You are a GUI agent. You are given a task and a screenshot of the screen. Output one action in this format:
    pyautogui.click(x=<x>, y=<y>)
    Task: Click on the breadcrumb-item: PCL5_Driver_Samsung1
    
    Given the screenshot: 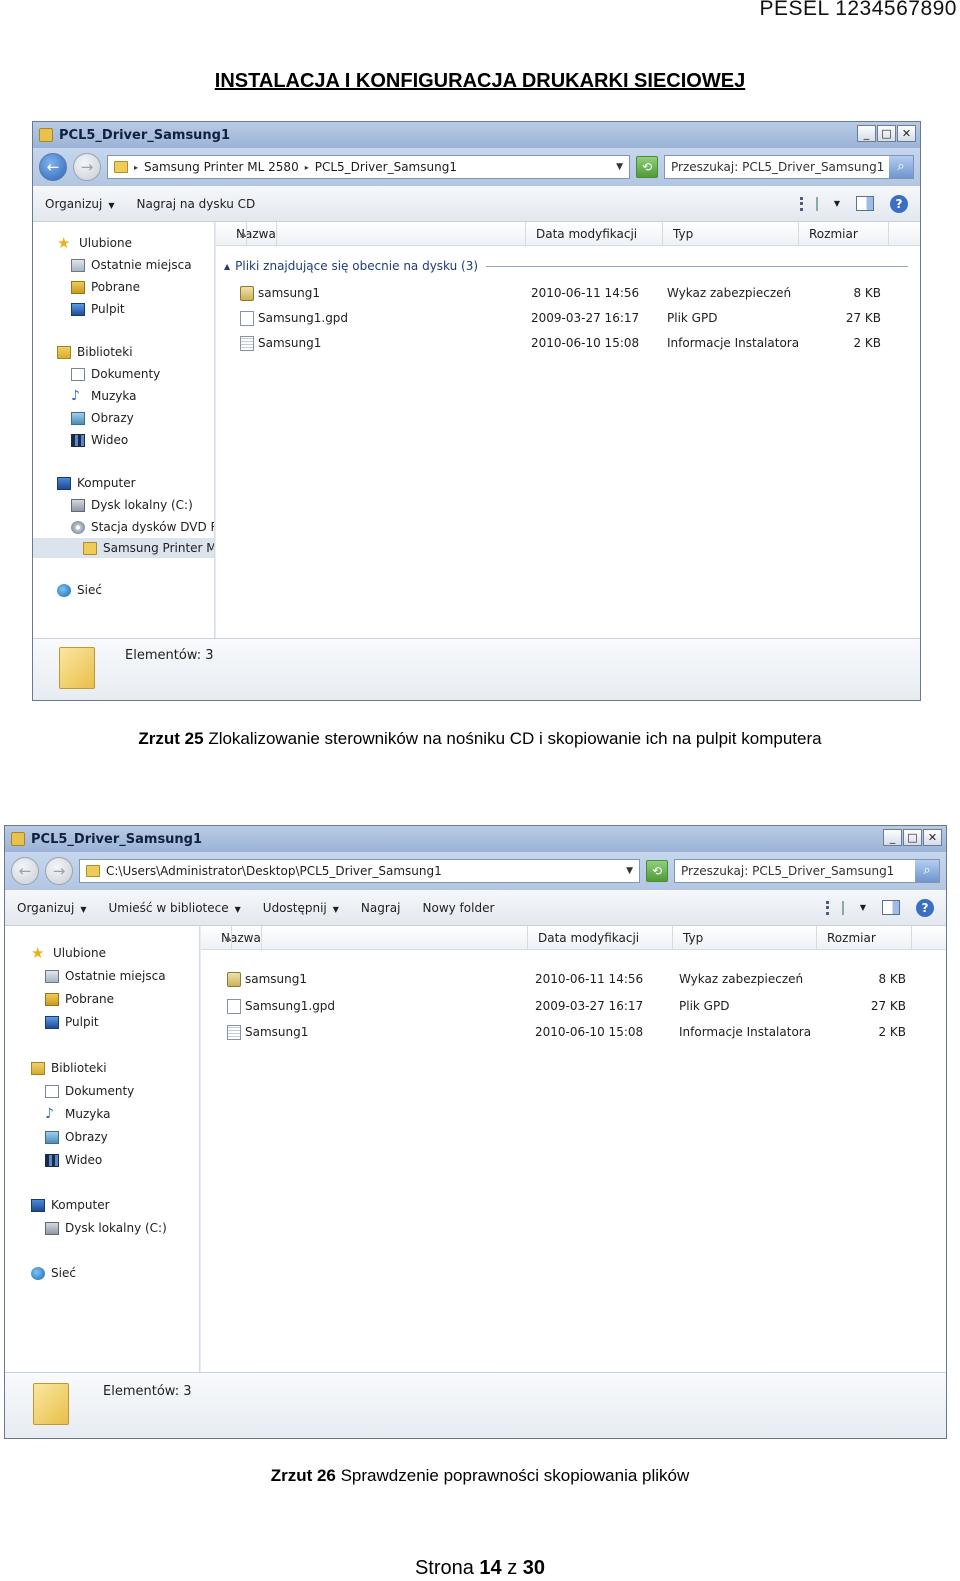 What is the action you would take?
    pyautogui.click(x=386, y=167)
    